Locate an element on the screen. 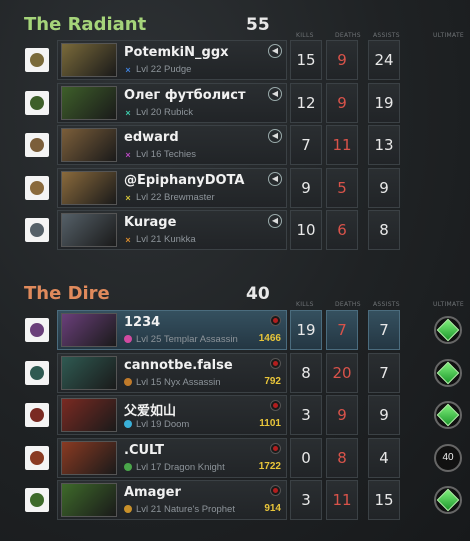  player-card: 父爱如山 Lvl 19 Doom 1101 is located at coordinates (172, 415).